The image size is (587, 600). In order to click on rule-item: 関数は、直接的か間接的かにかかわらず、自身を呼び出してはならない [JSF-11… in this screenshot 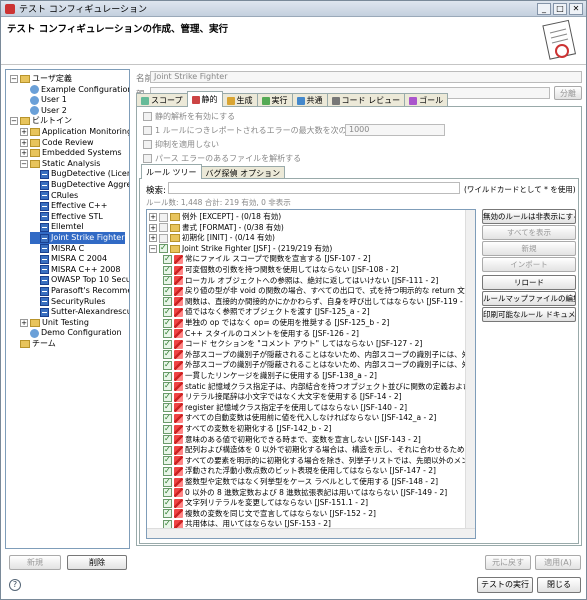, I will do `click(307, 302)`.